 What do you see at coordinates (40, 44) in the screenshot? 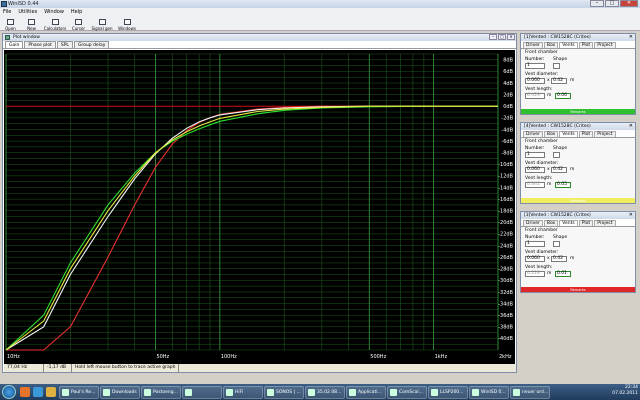
I see `tab-phase-plot: Phase plot` at bounding box center [40, 44].